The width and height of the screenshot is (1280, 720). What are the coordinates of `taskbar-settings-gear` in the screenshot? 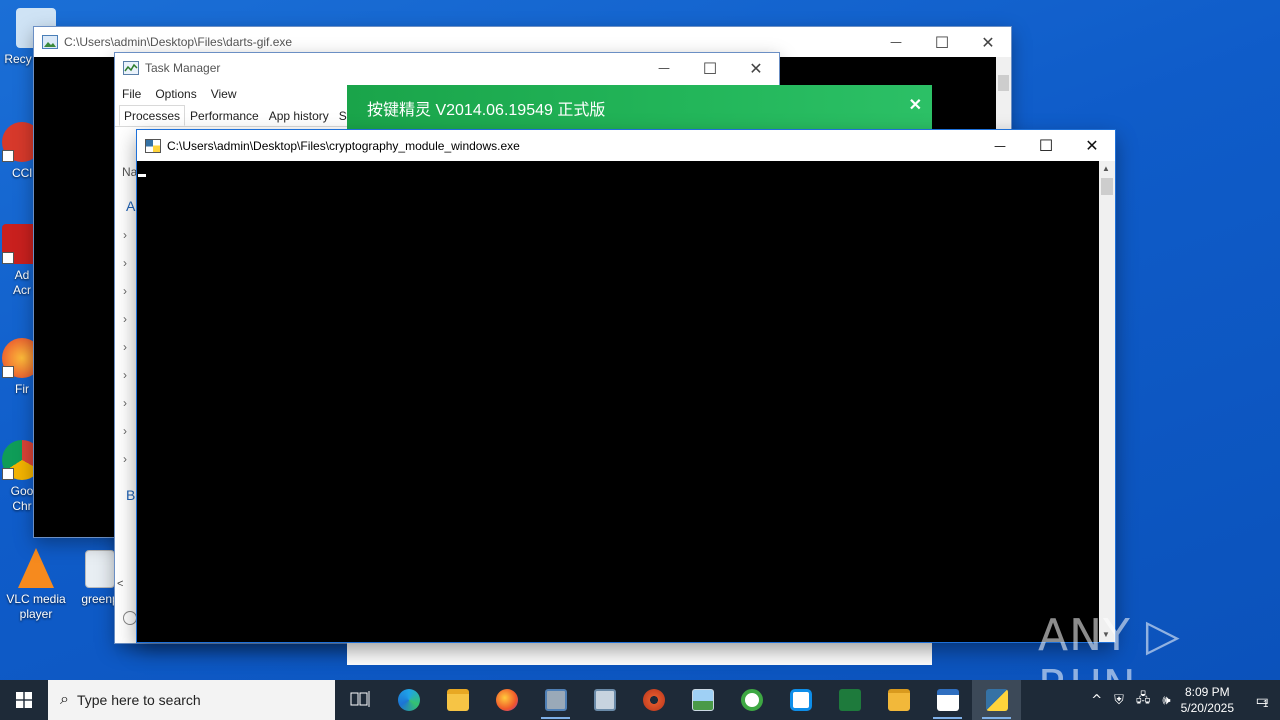 It's located at (653, 700).